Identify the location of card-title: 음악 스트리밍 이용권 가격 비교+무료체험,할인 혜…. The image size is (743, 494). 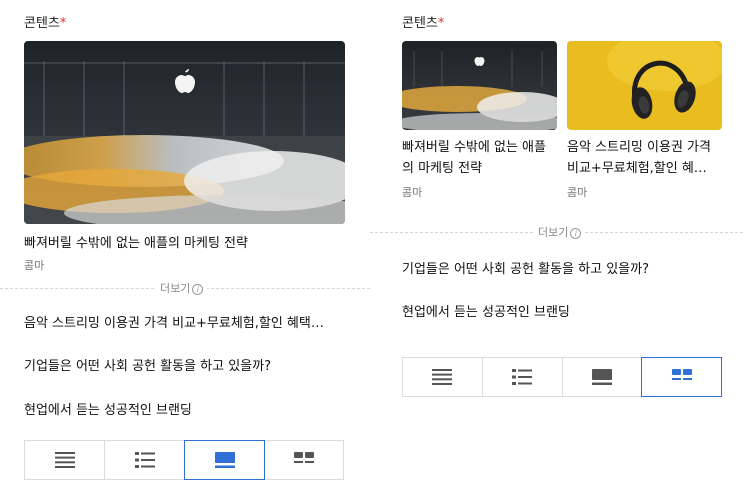
(647, 158).